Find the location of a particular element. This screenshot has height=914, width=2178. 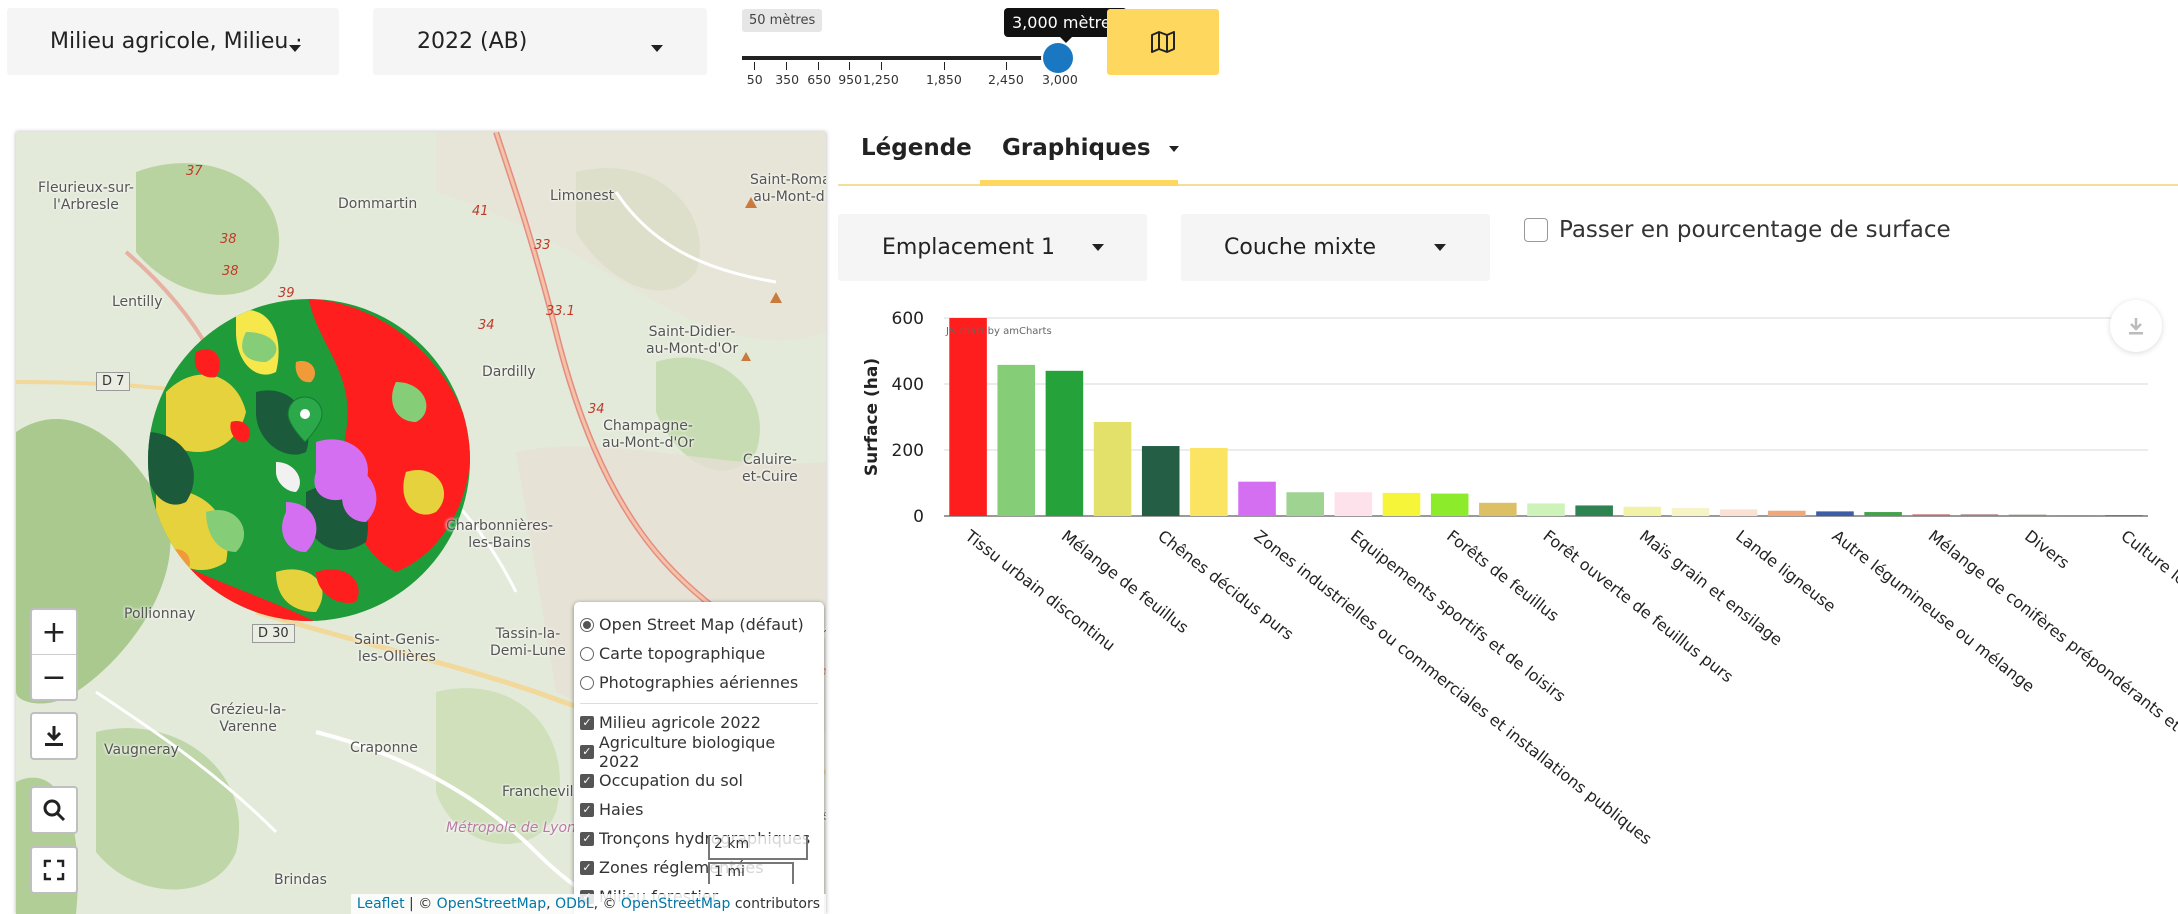

tab-graphiques-label: Graphiques is located at coordinates (1076, 148).